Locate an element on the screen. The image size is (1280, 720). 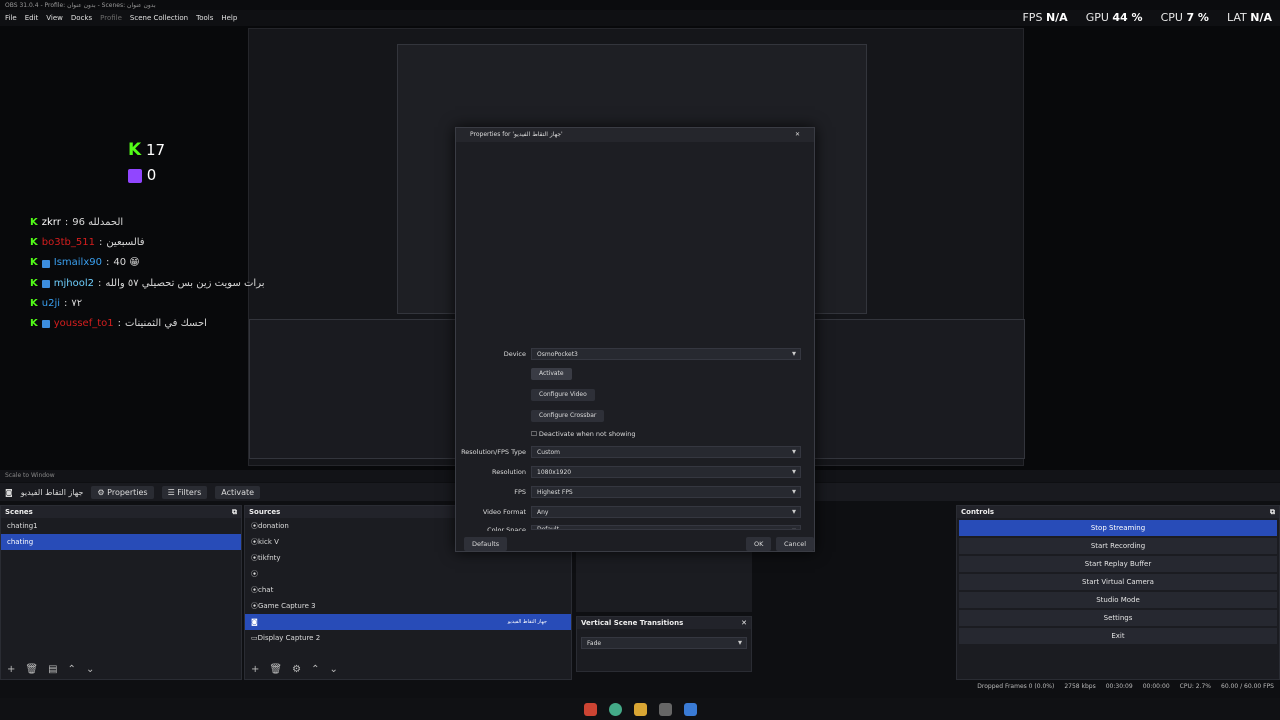
scene-item: chating1 is located at coordinates (121, 526).